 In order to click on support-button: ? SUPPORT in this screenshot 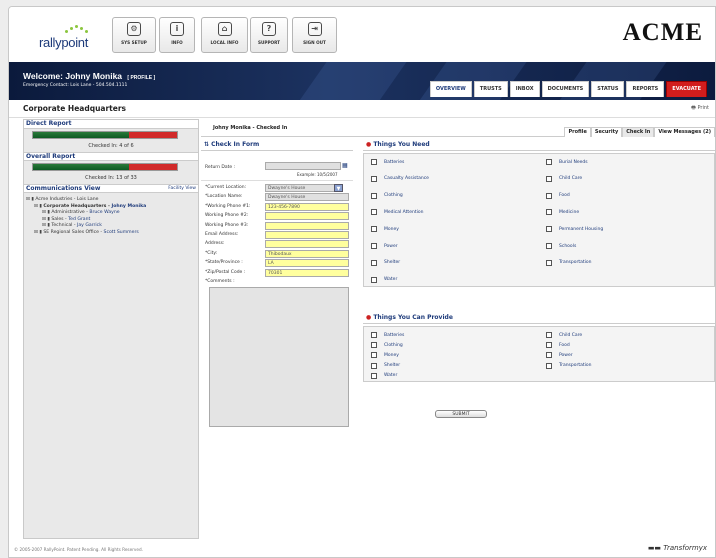, I will do `click(269, 35)`.